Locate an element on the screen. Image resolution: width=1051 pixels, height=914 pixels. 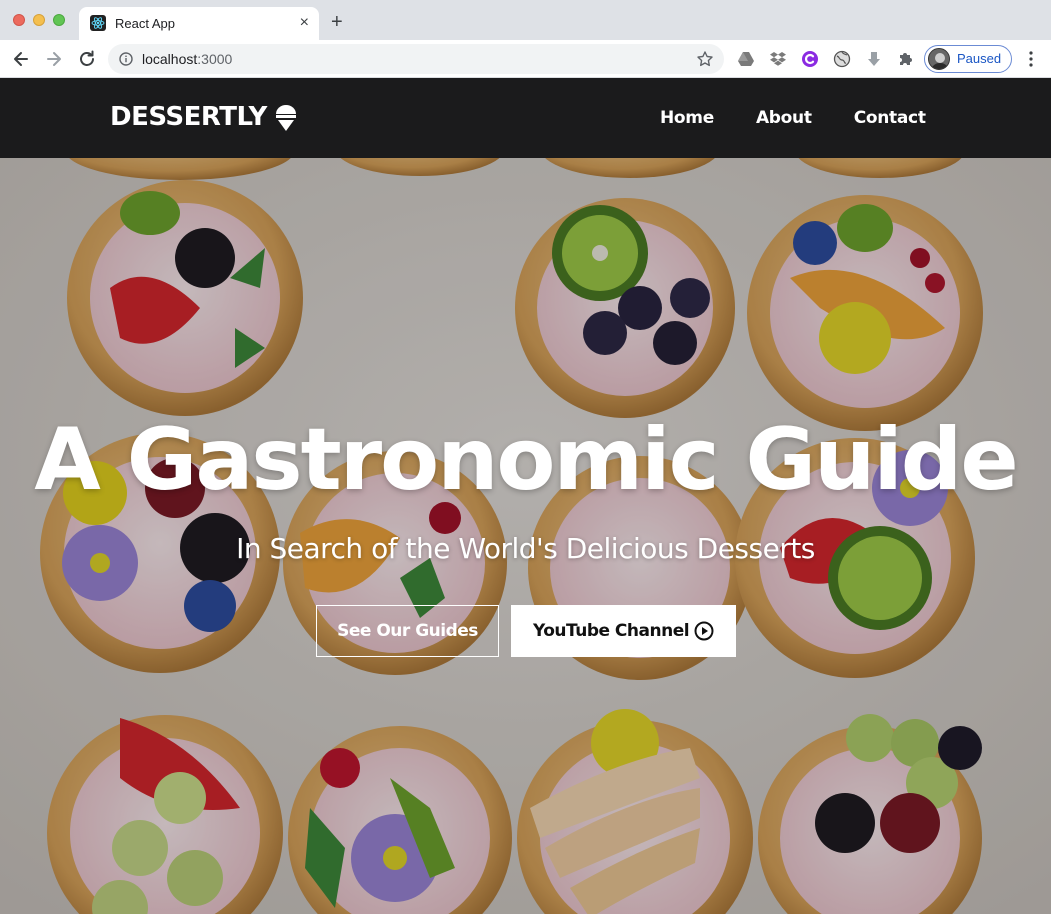
avatar is located at coordinates (939, 59).